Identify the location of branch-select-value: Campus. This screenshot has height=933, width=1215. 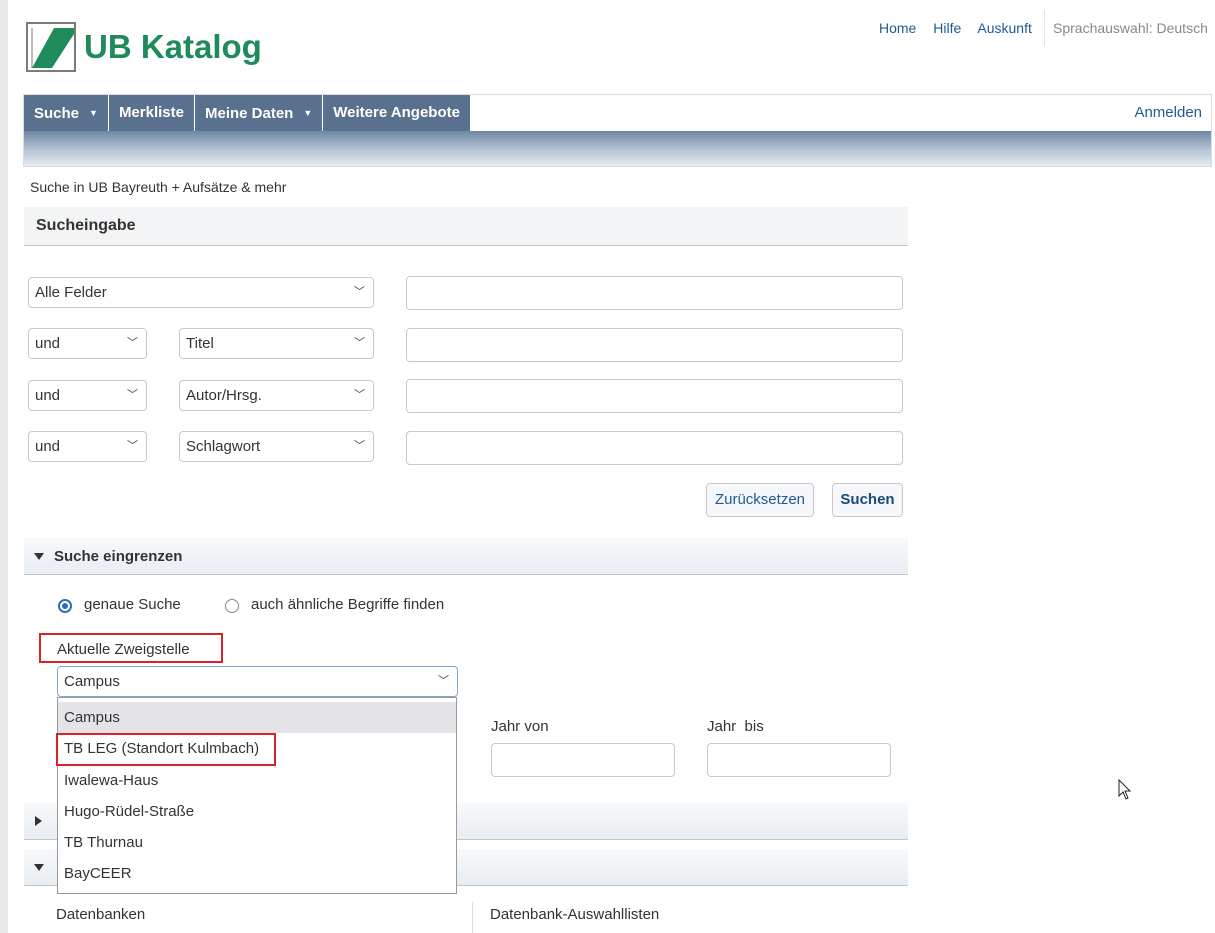
(92, 681).